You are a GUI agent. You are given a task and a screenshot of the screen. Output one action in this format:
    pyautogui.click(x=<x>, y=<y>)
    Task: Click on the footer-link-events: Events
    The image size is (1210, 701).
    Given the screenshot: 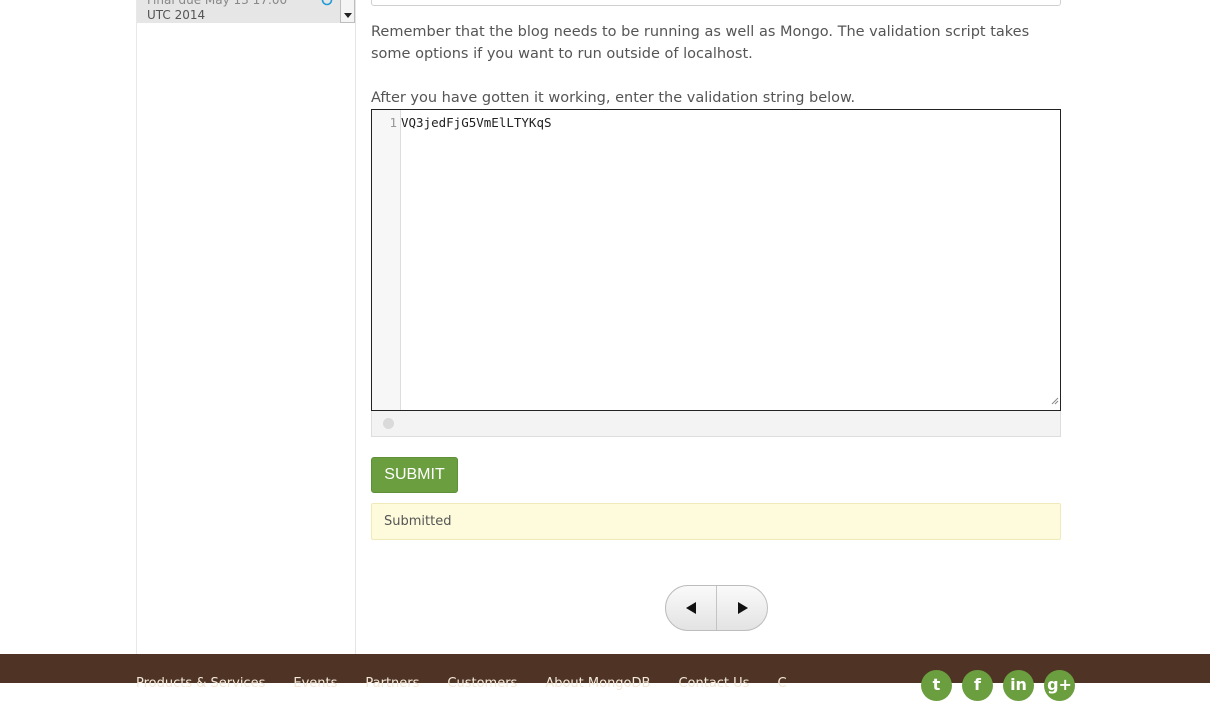 What is the action you would take?
    pyautogui.click(x=315, y=683)
    